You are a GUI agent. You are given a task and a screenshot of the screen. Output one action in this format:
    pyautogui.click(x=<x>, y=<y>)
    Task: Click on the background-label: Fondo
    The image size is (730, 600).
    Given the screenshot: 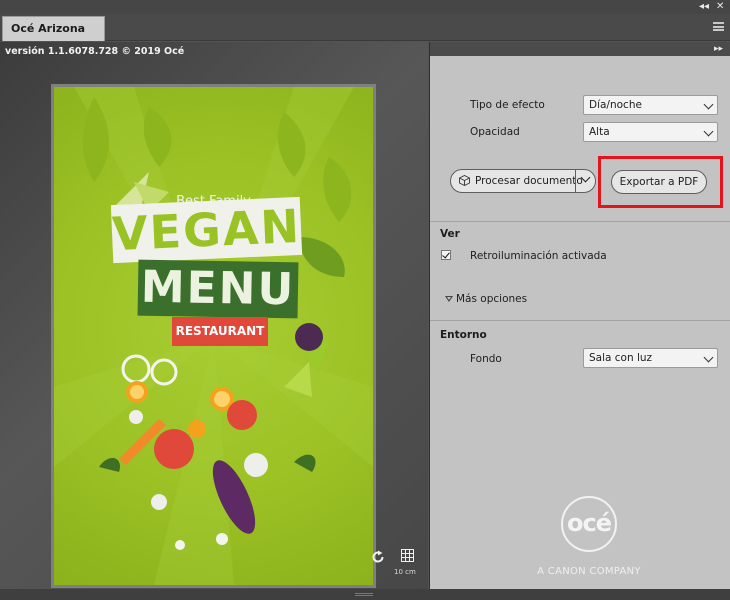 What is the action you would take?
    pyautogui.click(x=486, y=359)
    